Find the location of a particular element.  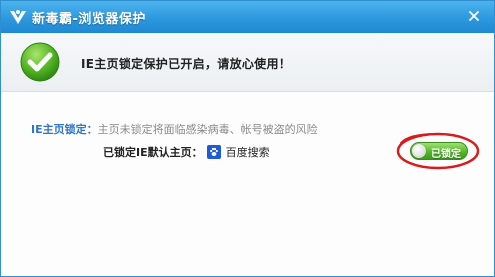

title-bar: 新毒霸-浏览器保护 is located at coordinates (247, 17).